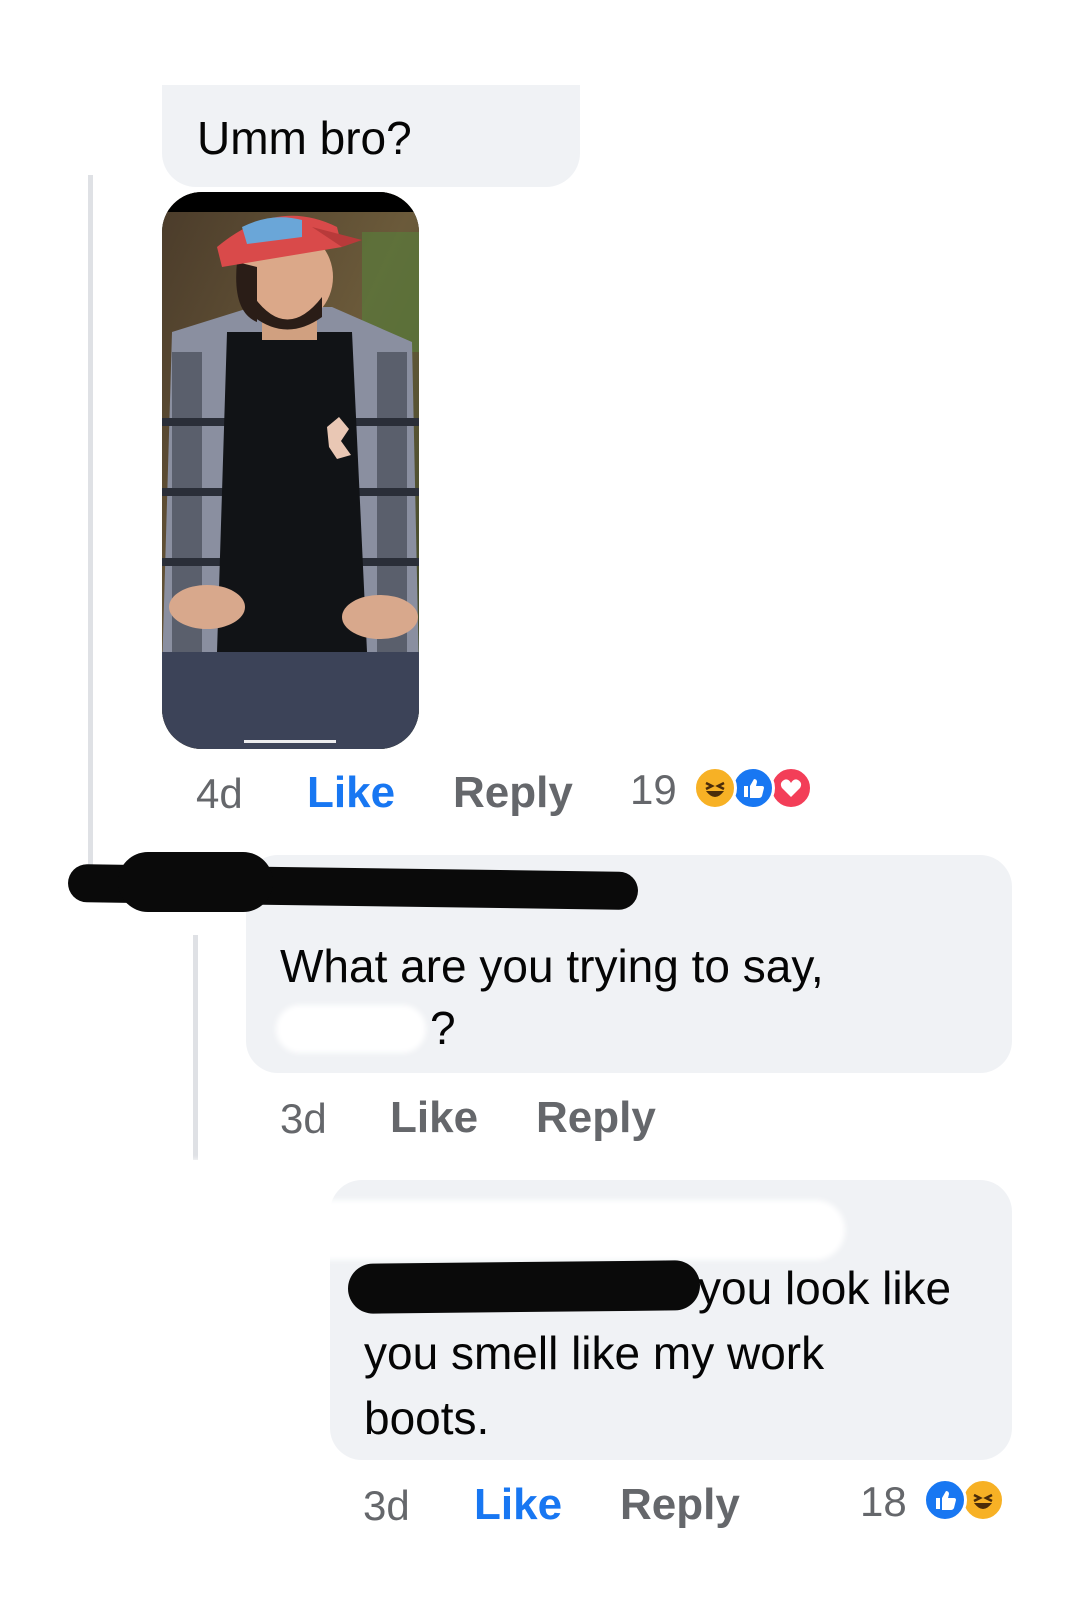  Describe the element at coordinates (594, 1353) in the screenshot. I see `comment-text: you smell like my work` at that location.